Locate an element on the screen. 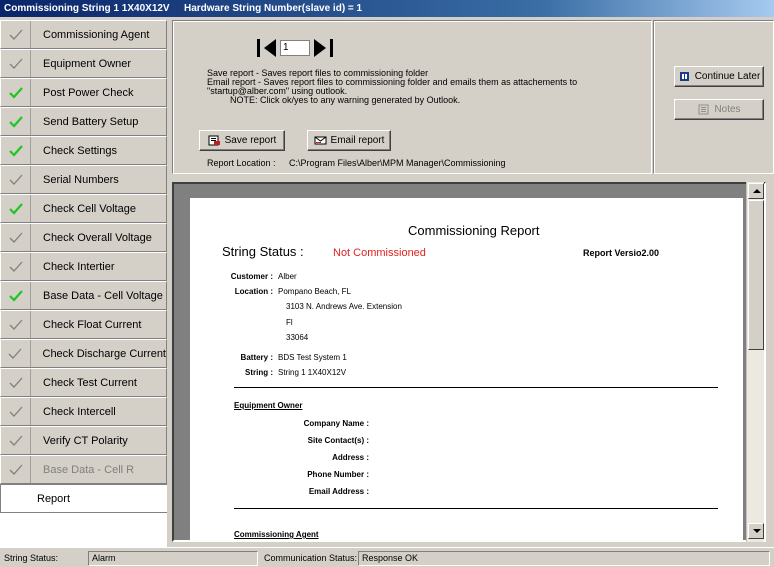 This screenshot has height=567, width=774. sidebar-item-equipment-owner: Equipment Owner is located at coordinates (83, 63).